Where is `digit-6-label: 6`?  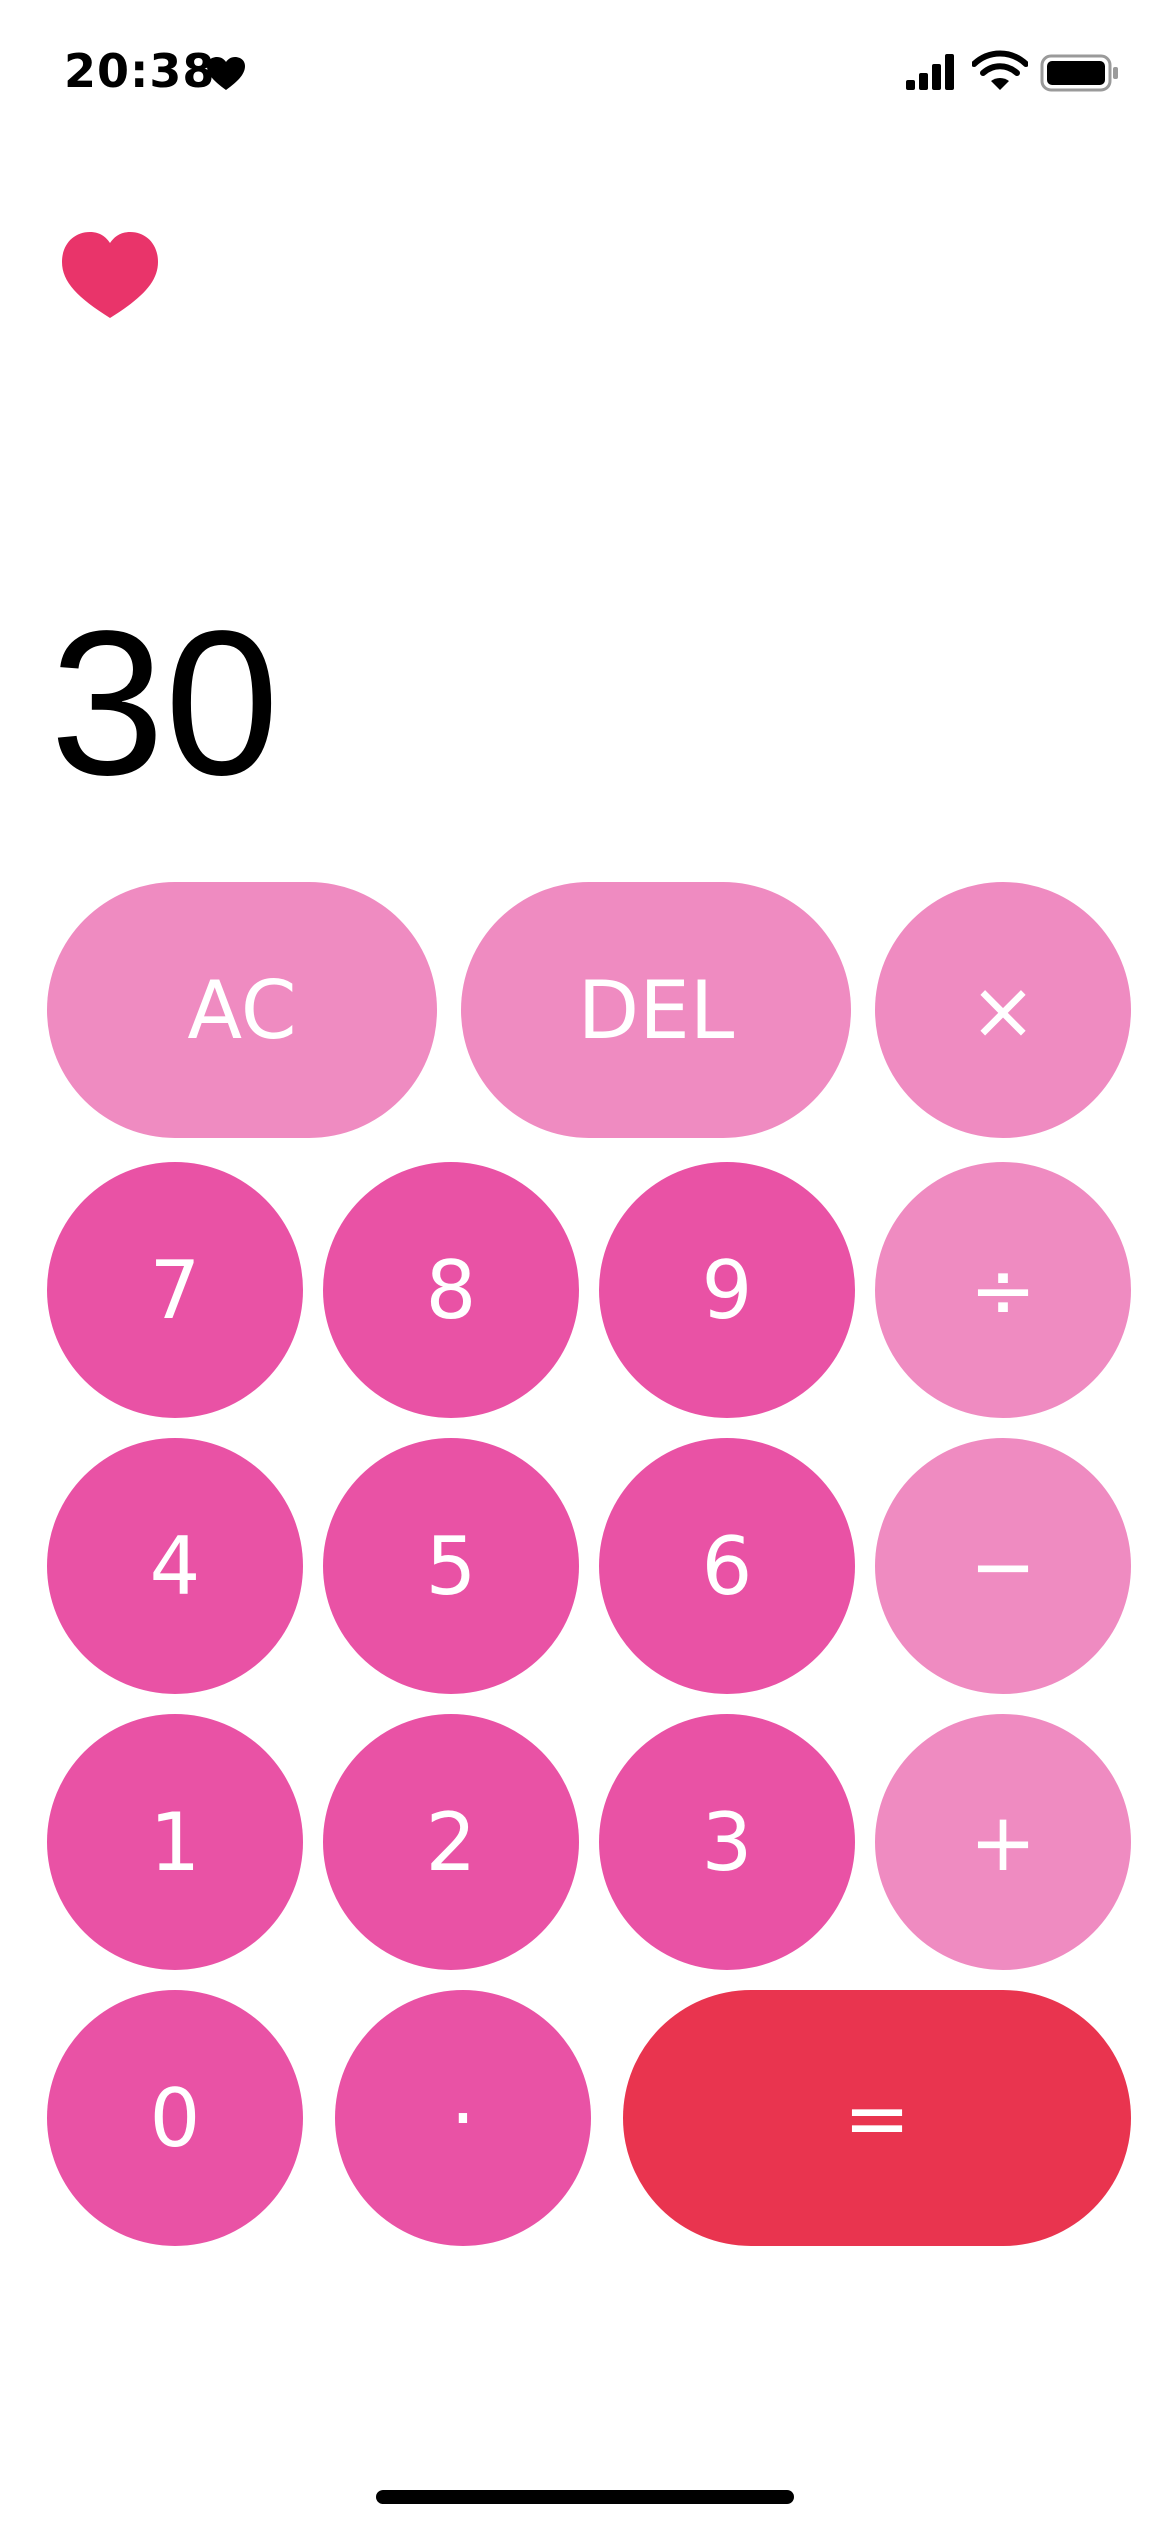
digit-6-label: 6 is located at coordinates (727, 1566).